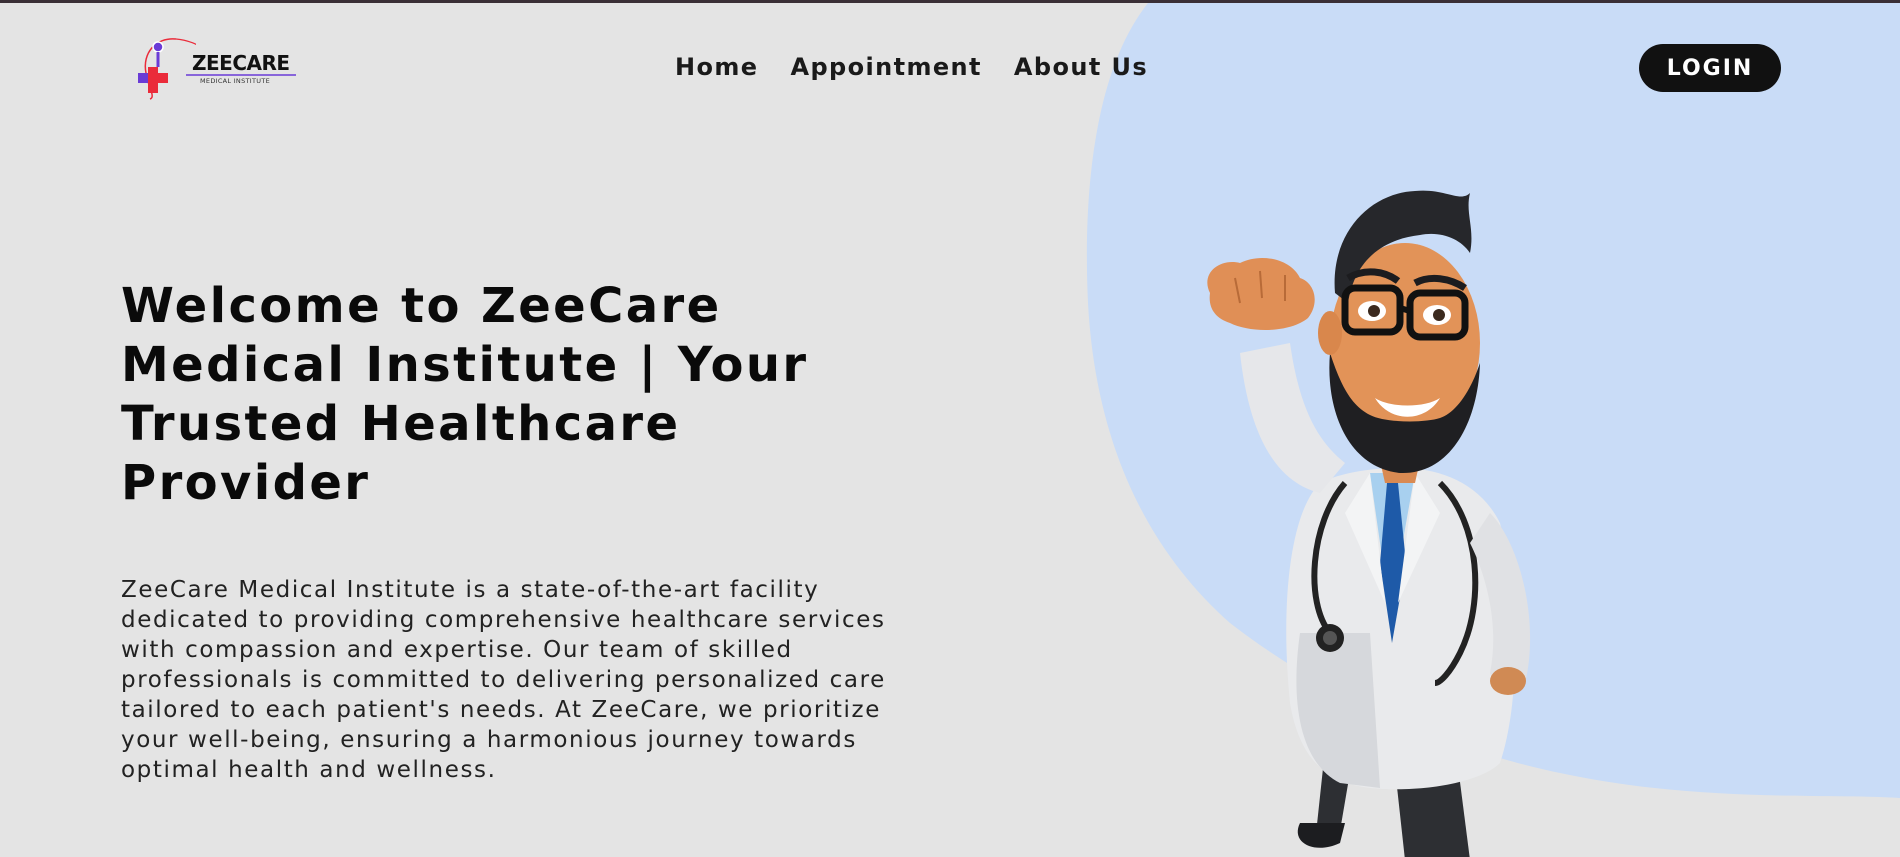 This screenshot has height=857, width=1900. What do you see at coordinates (1369, 523) in the screenshot?
I see `doctor-illustration-icon` at bounding box center [1369, 523].